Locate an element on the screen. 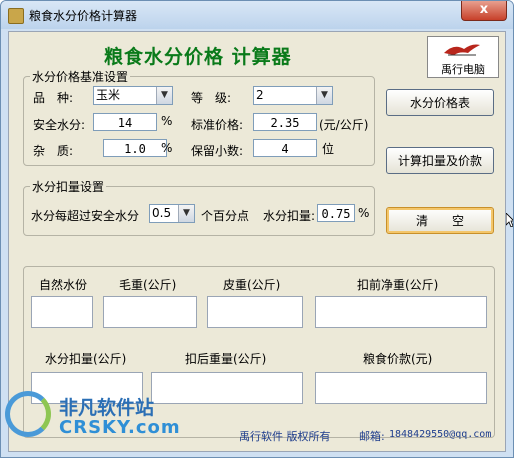  decimals-label: 保留小数: is located at coordinates (217, 151).